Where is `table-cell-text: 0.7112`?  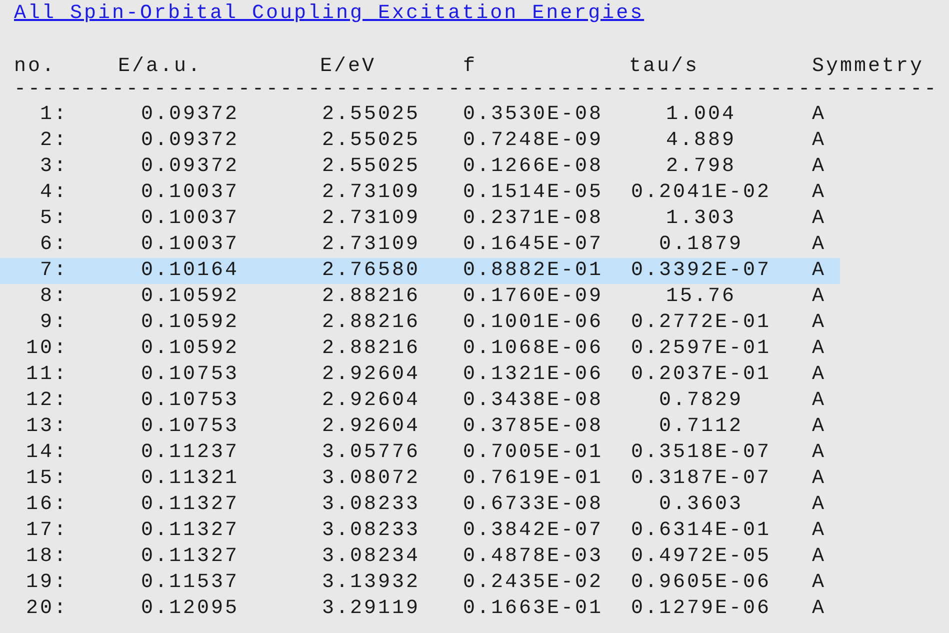 table-cell-text: 0.7112 is located at coordinates (701, 427).